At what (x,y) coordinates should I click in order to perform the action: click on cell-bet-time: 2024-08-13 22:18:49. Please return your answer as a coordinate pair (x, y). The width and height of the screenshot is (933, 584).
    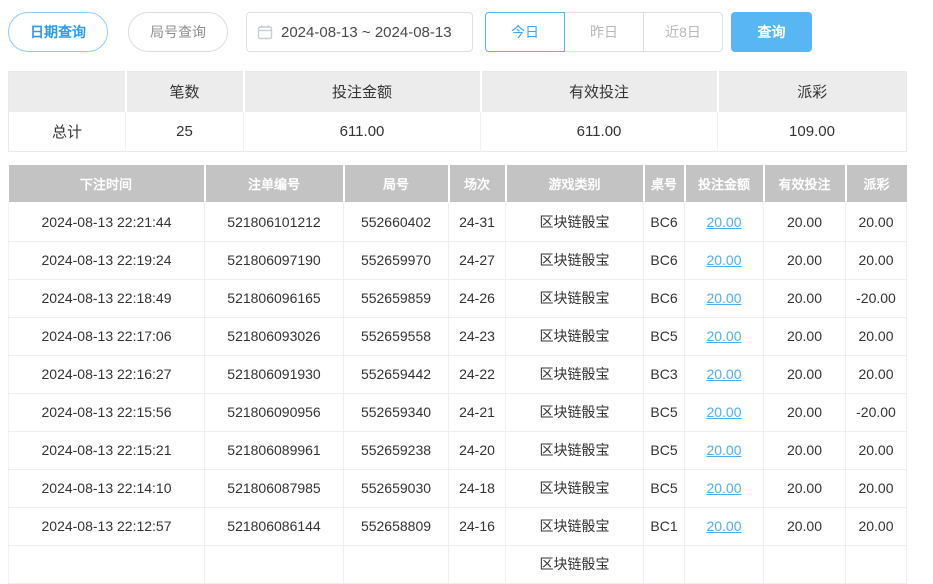
    Looking at the image, I should click on (106, 298).